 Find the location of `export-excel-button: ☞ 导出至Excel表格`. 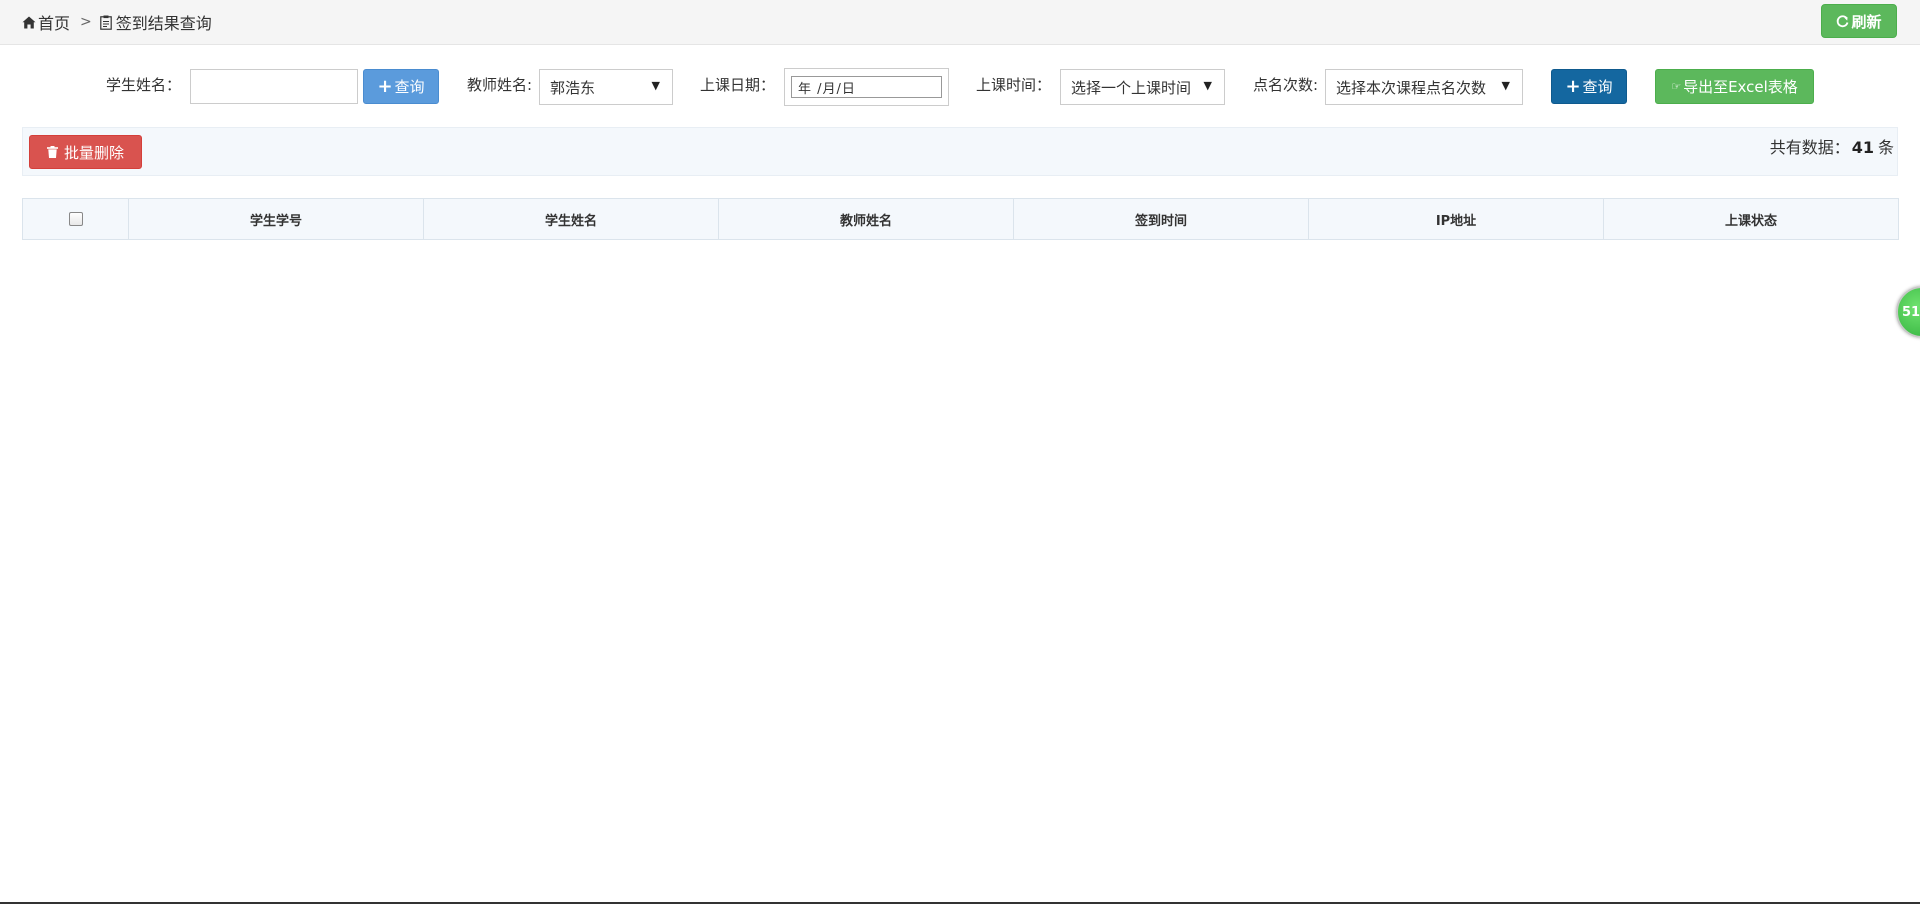

export-excel-button: ☞ 导出至Excel表格 is located at coordinates (1734, 86).